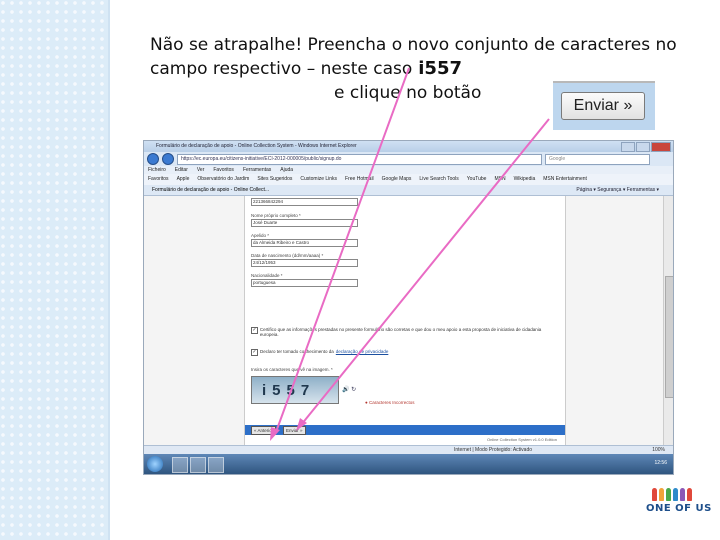  What do you see at coordinates (223, 179) in the screenshot?
I see `favorite-link: Observatório do Jardim` at bounding box center [223, 179].